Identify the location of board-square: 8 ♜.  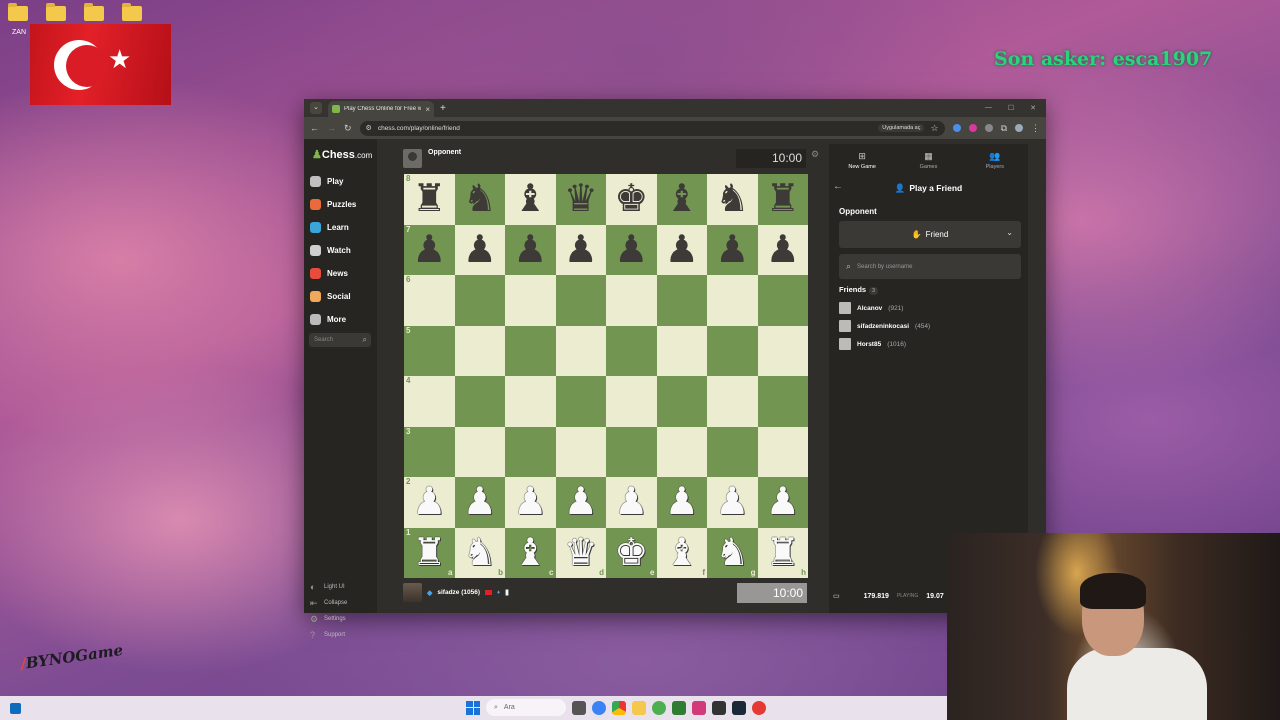
(429, 199).